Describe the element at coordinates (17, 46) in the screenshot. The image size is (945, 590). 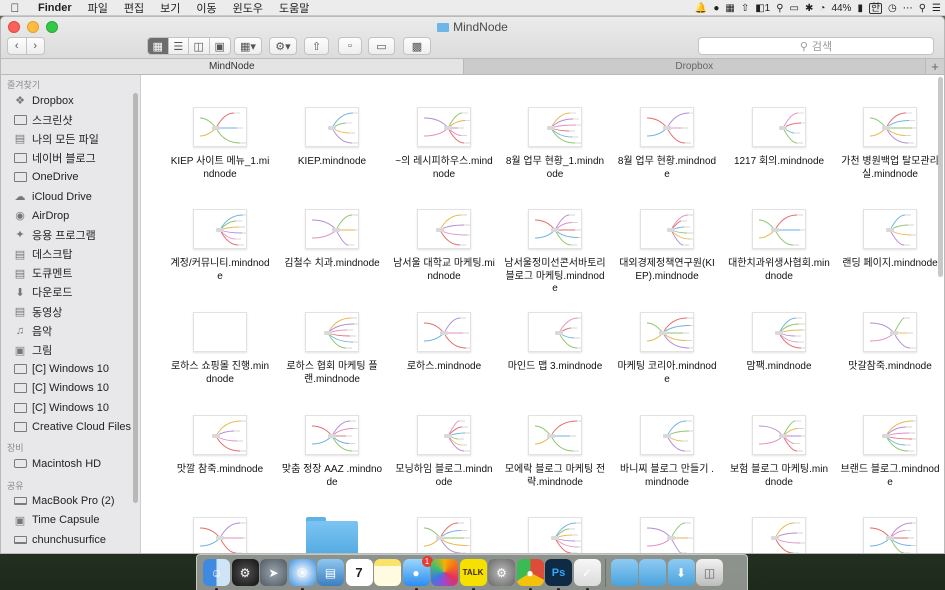
I see `back-button: ‹` at that location.